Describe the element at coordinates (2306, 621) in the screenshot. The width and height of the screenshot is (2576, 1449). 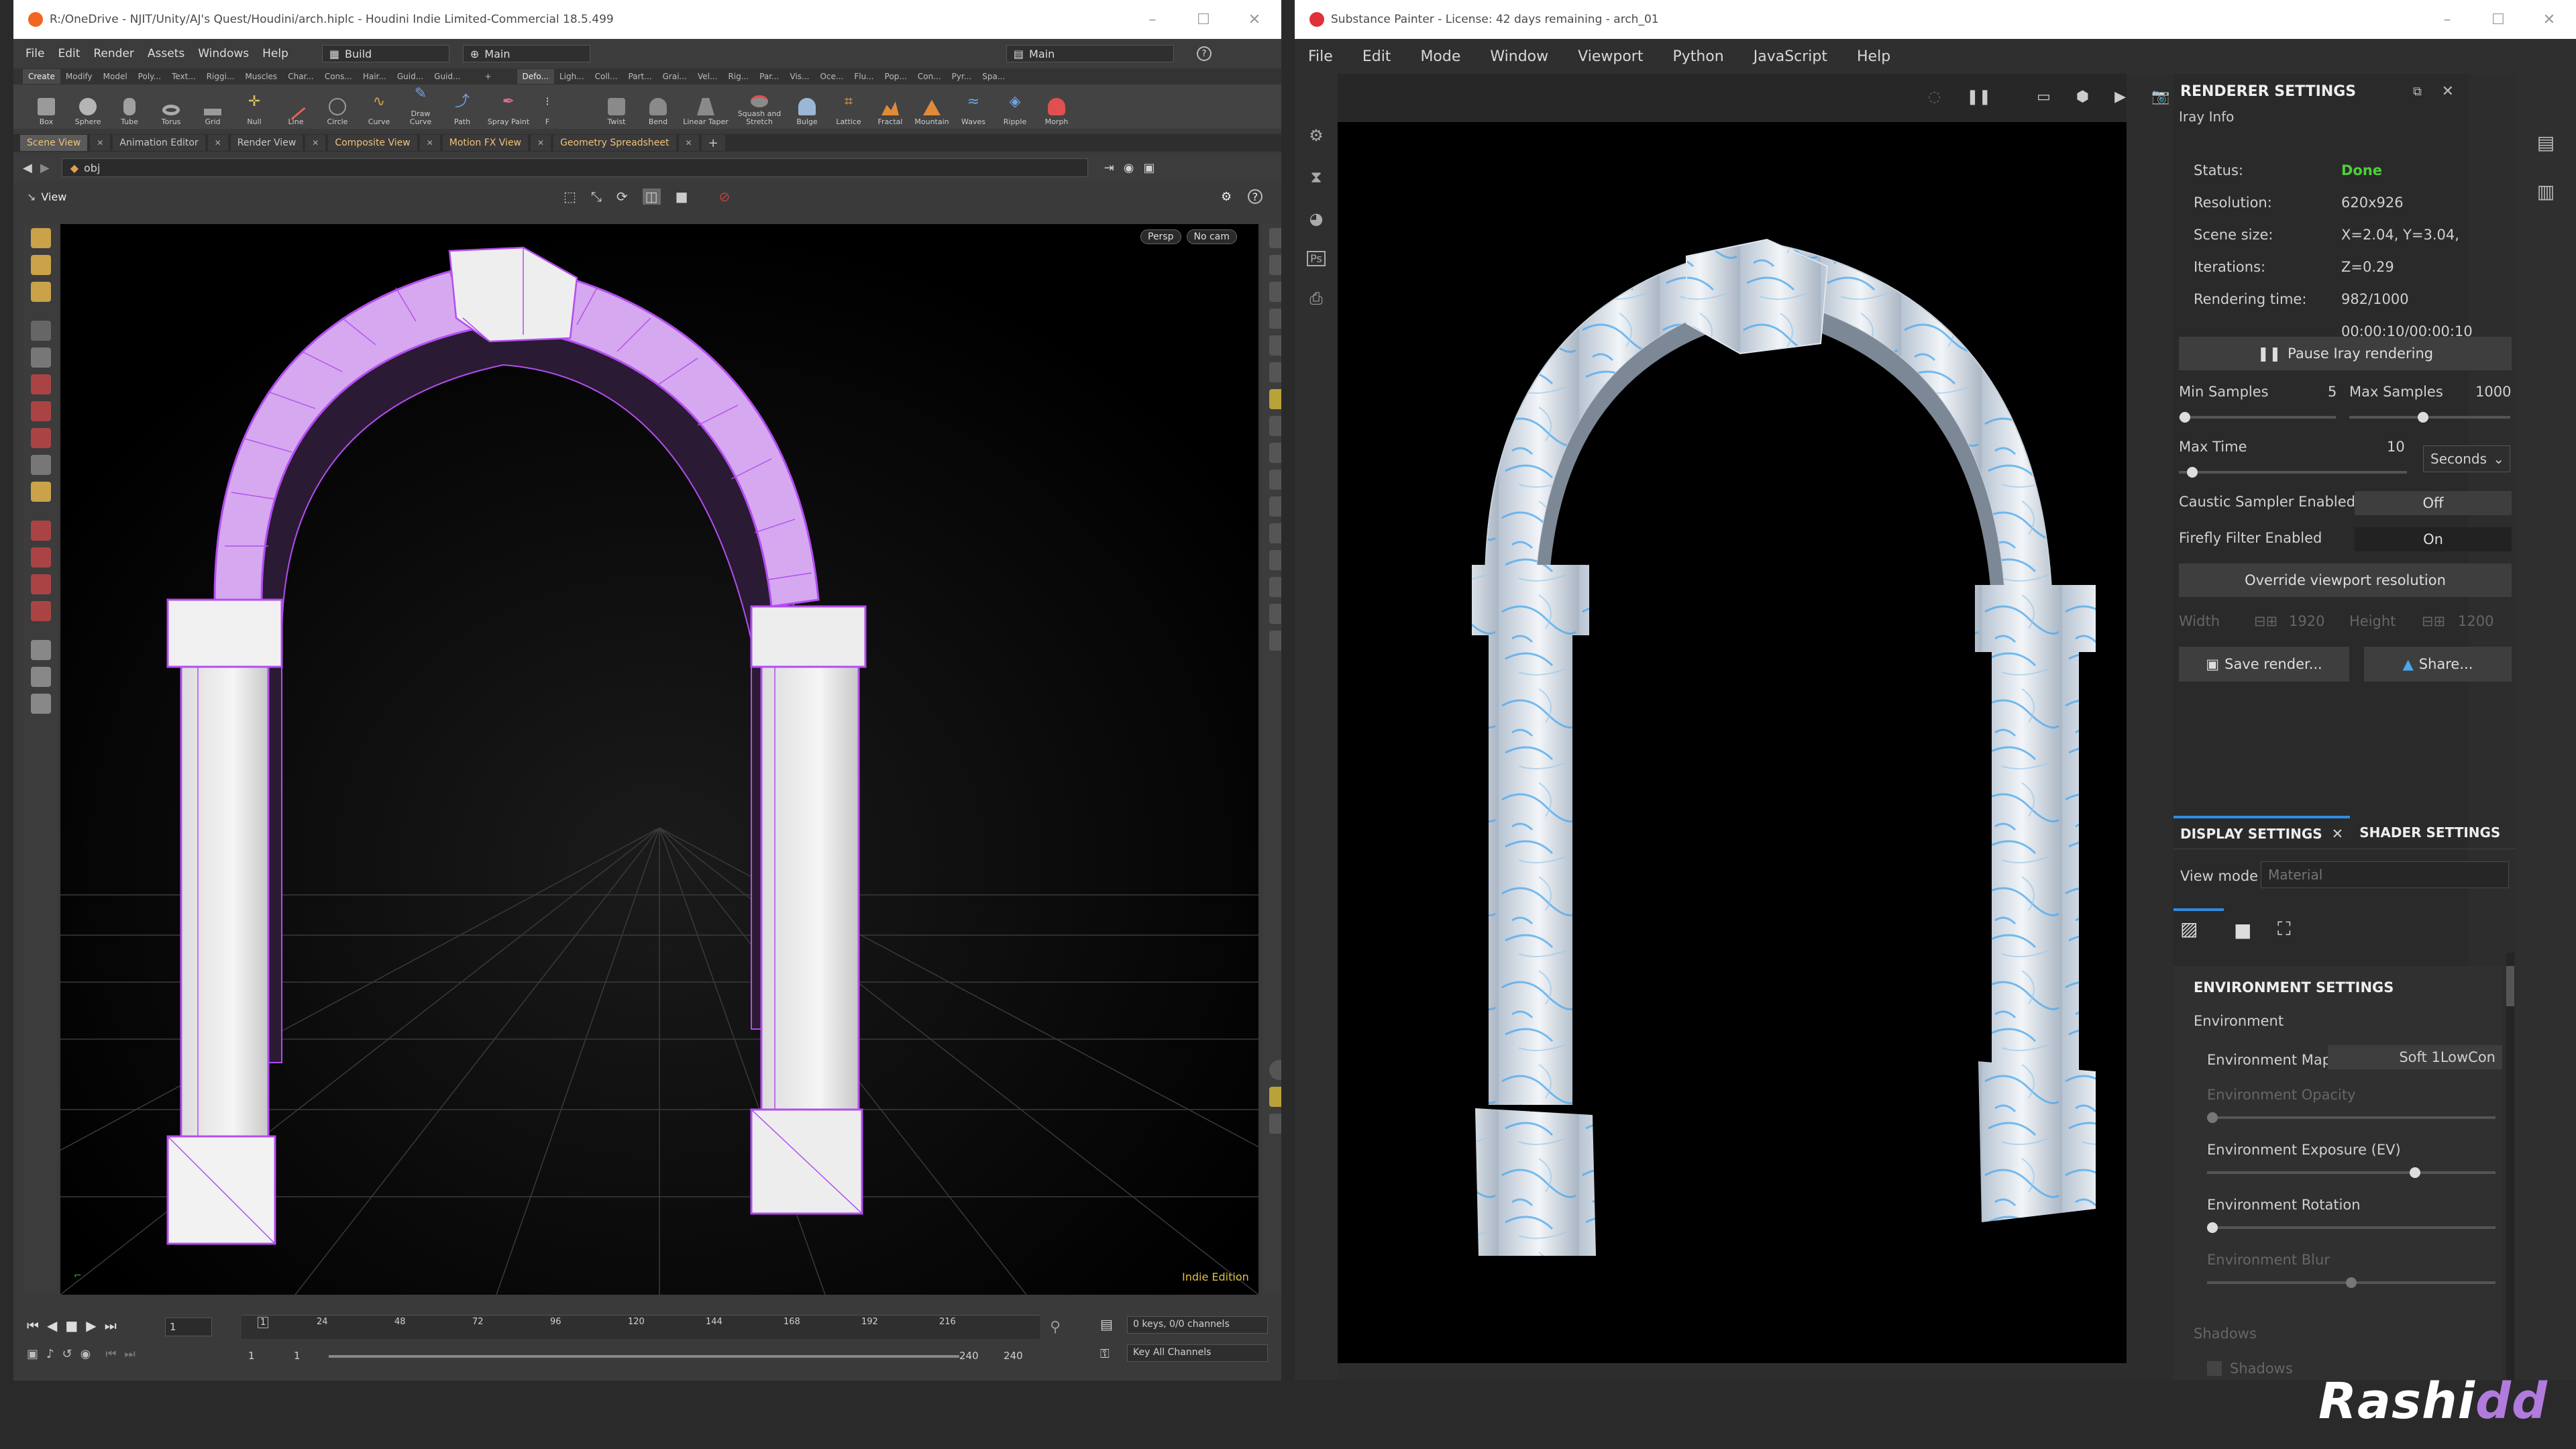
I see `width-value: 1920` at that location.